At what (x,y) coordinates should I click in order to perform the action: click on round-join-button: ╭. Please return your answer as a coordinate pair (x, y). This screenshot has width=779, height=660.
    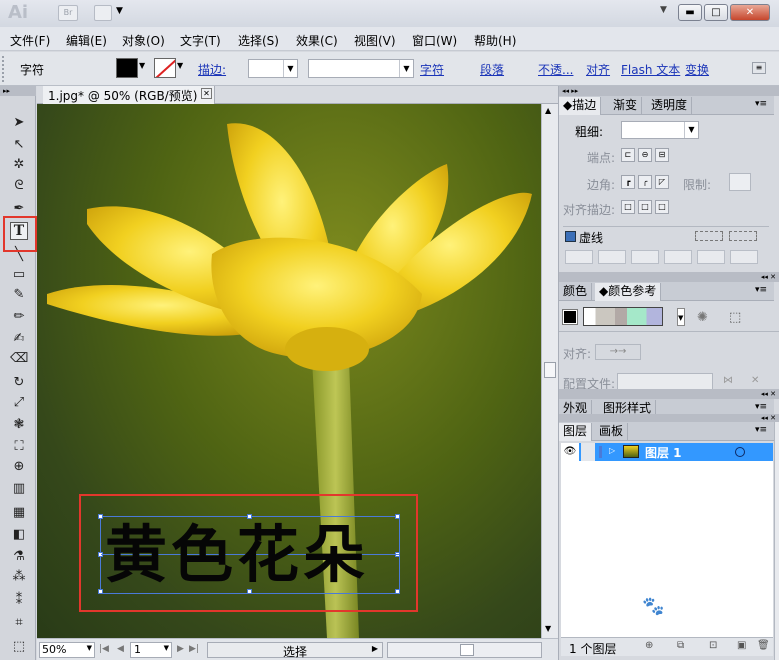
    Looking at the image, I should click on (645, 182).